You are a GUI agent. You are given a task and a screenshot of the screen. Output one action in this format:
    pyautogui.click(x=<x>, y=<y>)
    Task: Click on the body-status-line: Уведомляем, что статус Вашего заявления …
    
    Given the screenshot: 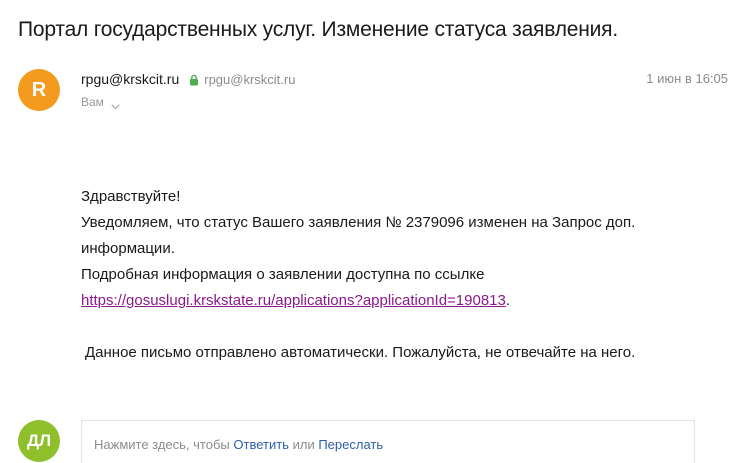 What is the action you would take?
    pyautogui.click(x=358, y=235)
    